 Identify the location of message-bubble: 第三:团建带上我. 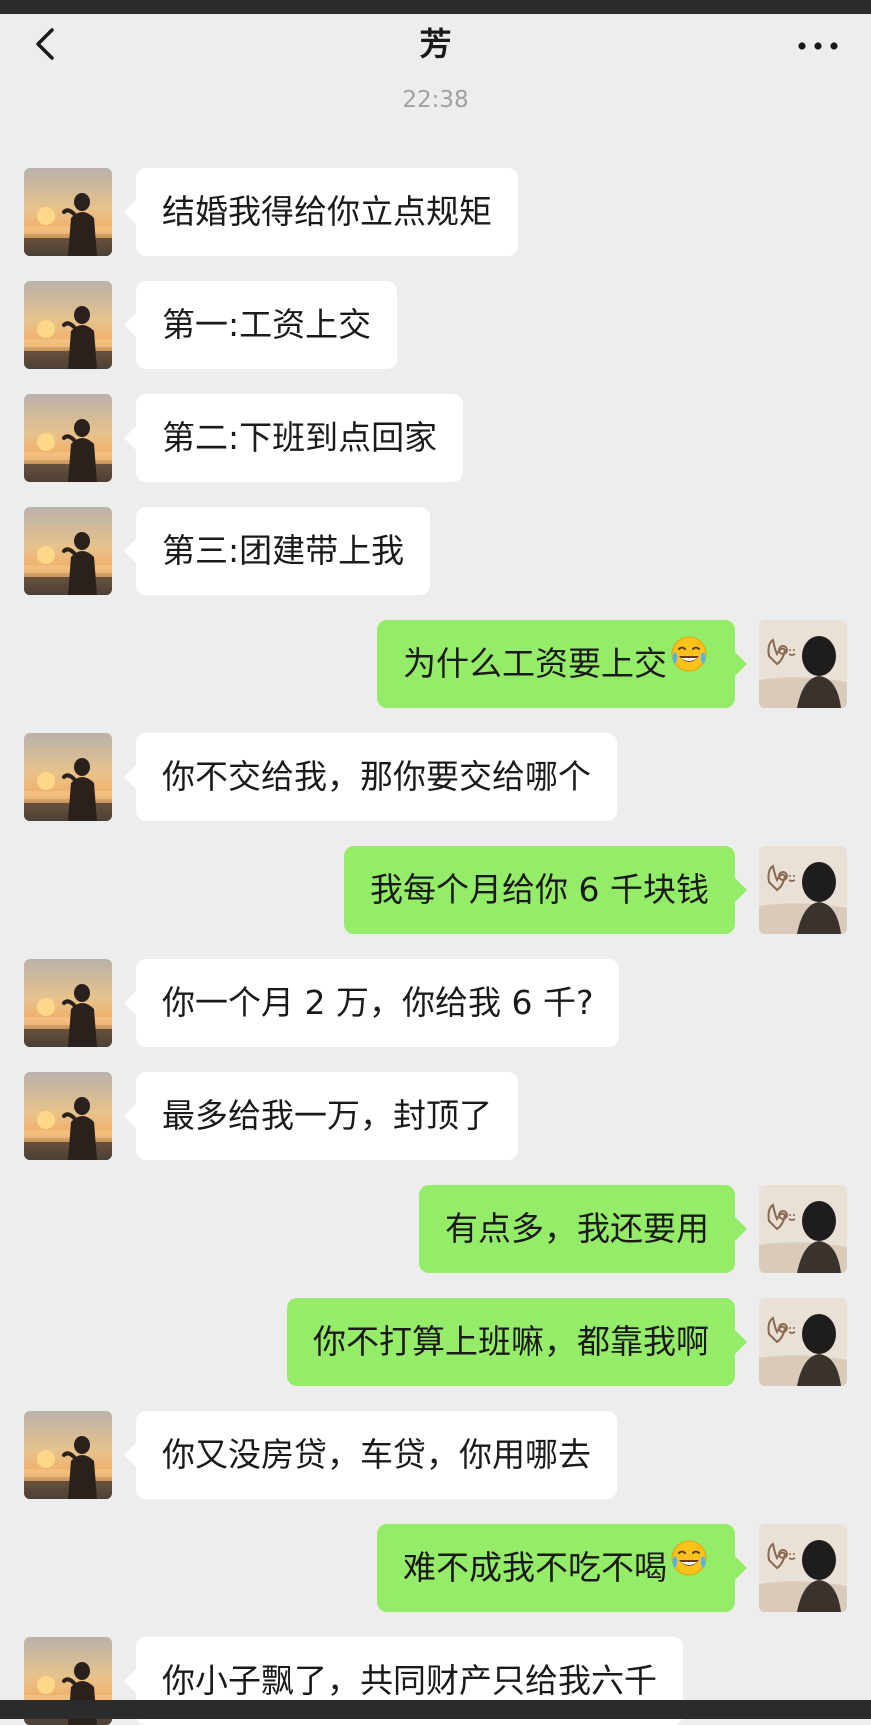
(277, 551).